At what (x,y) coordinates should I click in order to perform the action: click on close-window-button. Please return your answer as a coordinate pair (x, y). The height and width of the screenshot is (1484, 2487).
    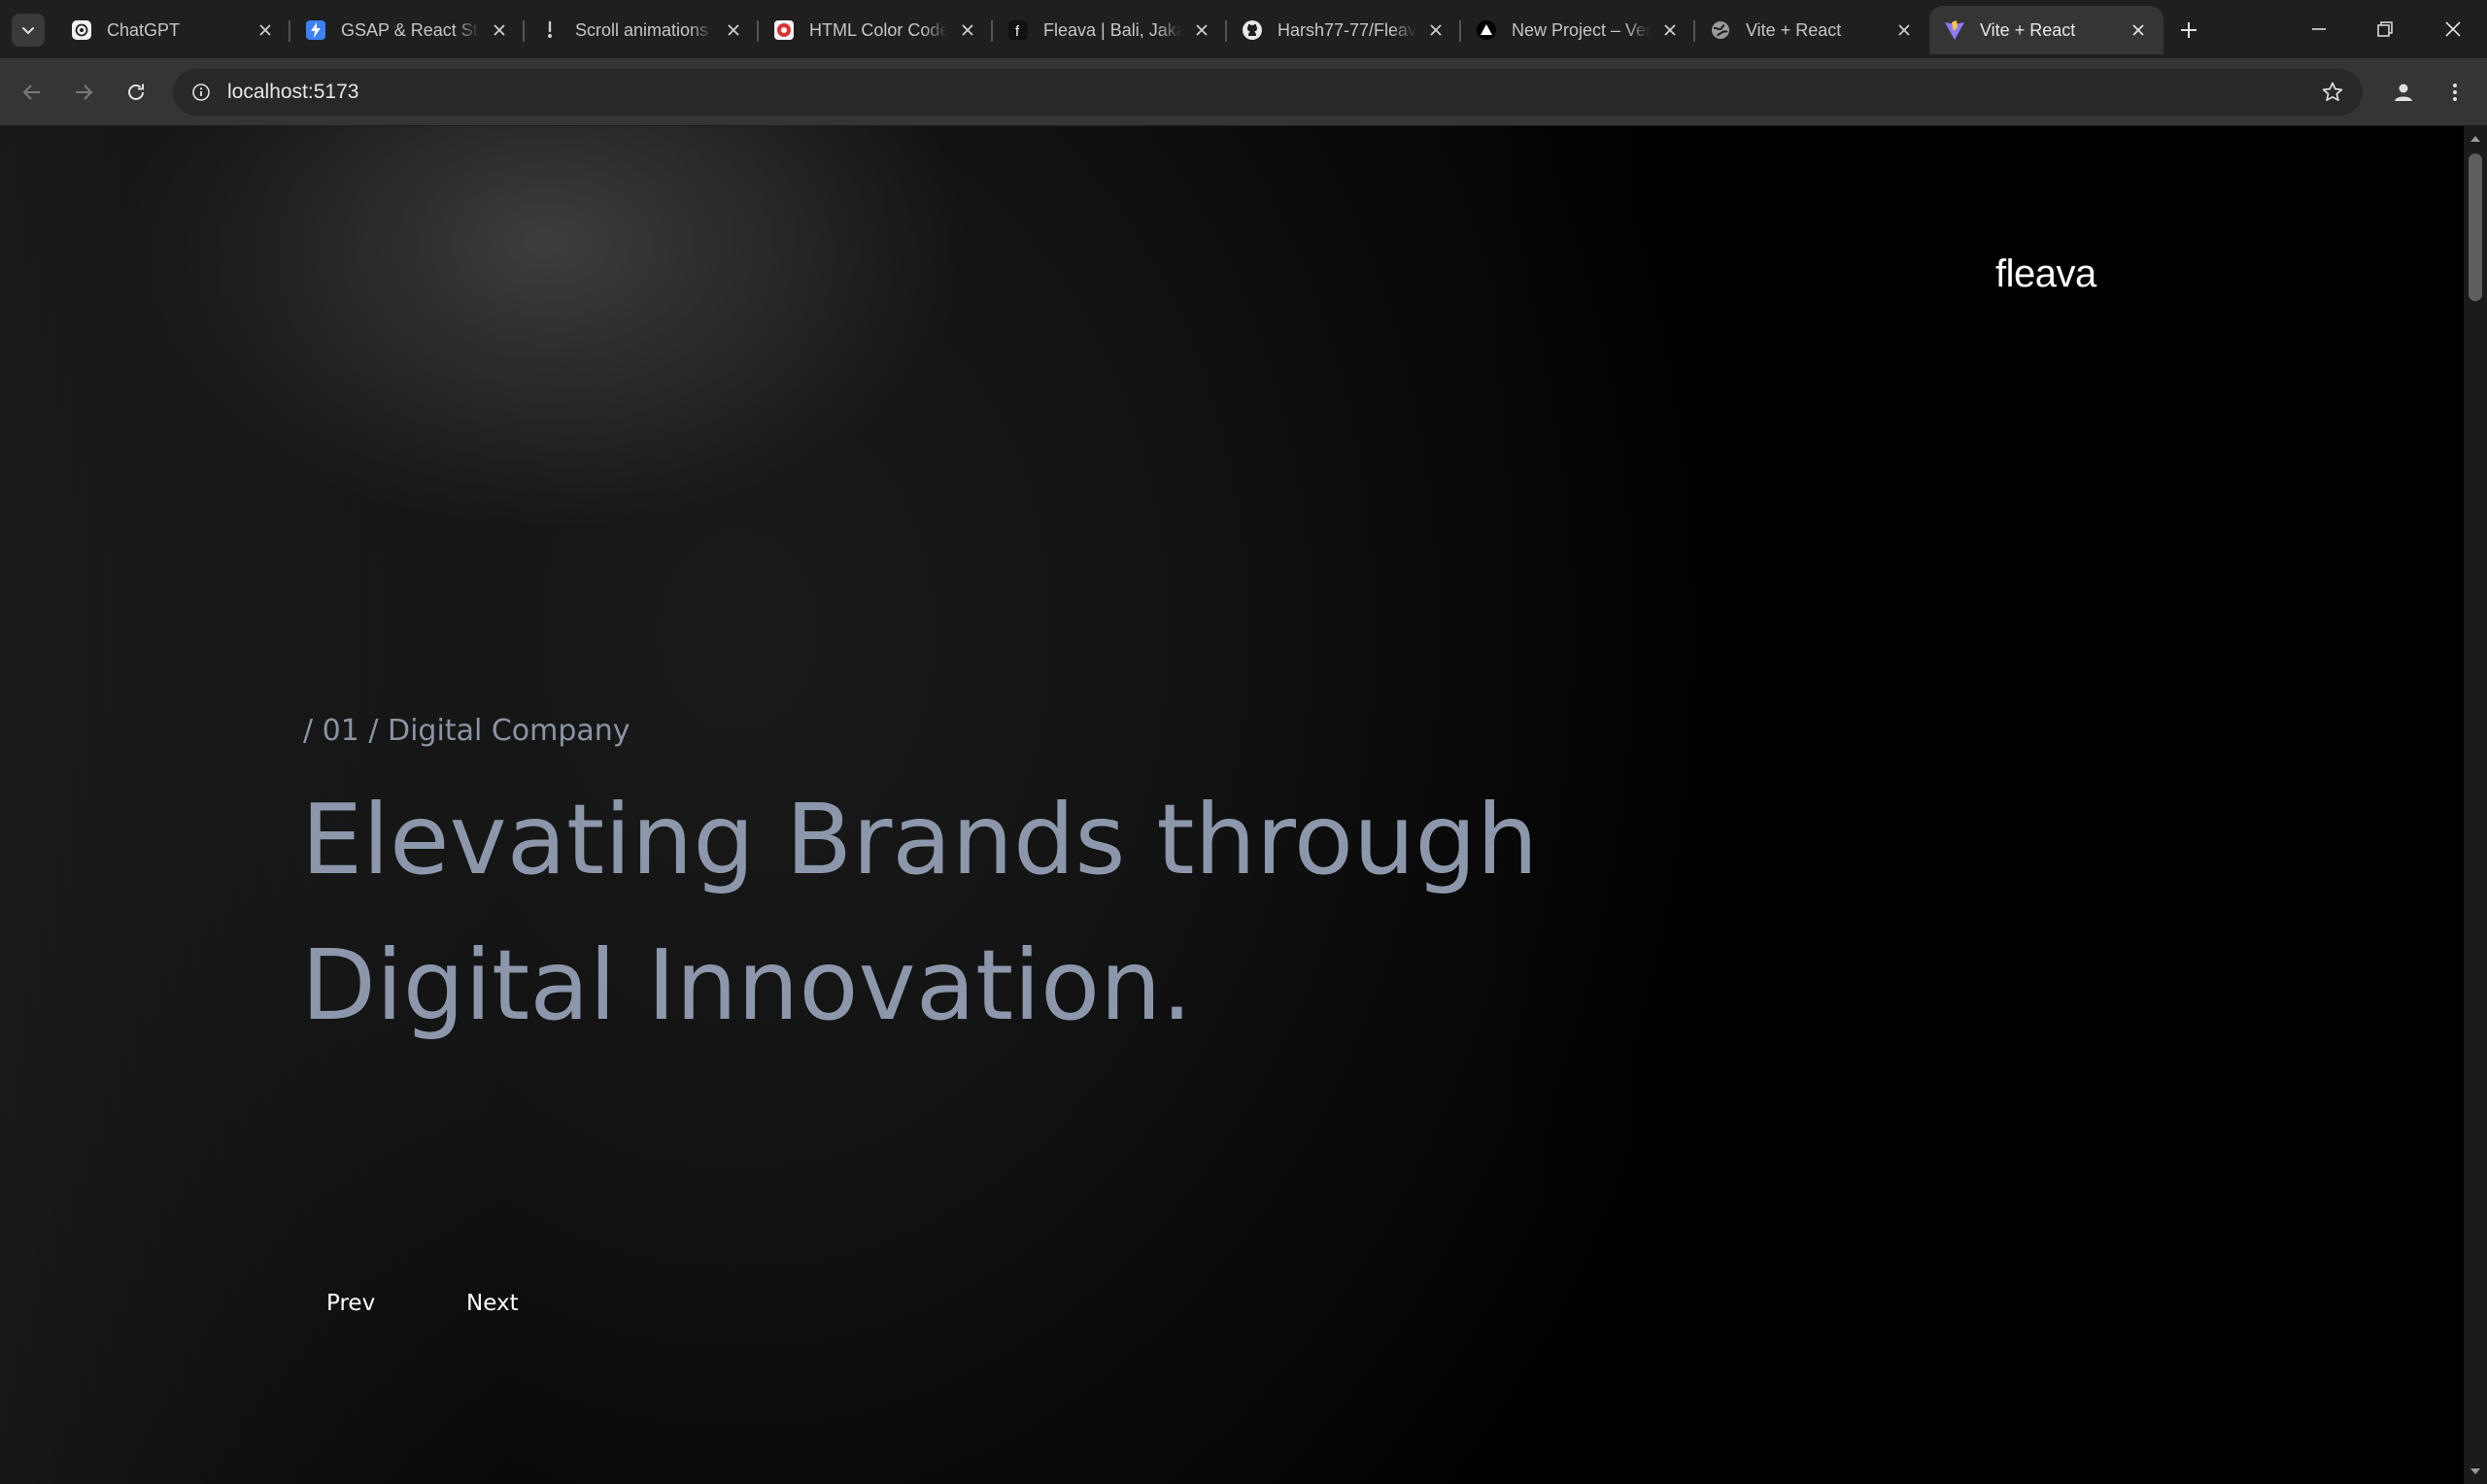
    Looking at the image, I should click on (2453, 29).